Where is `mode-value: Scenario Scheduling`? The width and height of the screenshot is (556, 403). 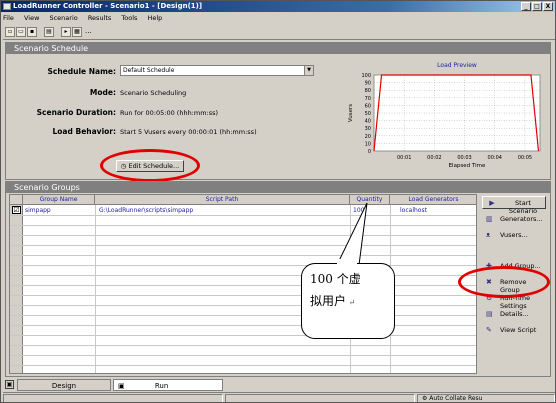 mode-value: Scenario Scheduling is located at coordinates (153, 93).